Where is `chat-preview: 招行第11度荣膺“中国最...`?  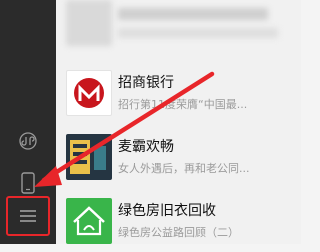
chat-preview: 招行第11度荣膺“中国最... is located at coordinates (183, 104).